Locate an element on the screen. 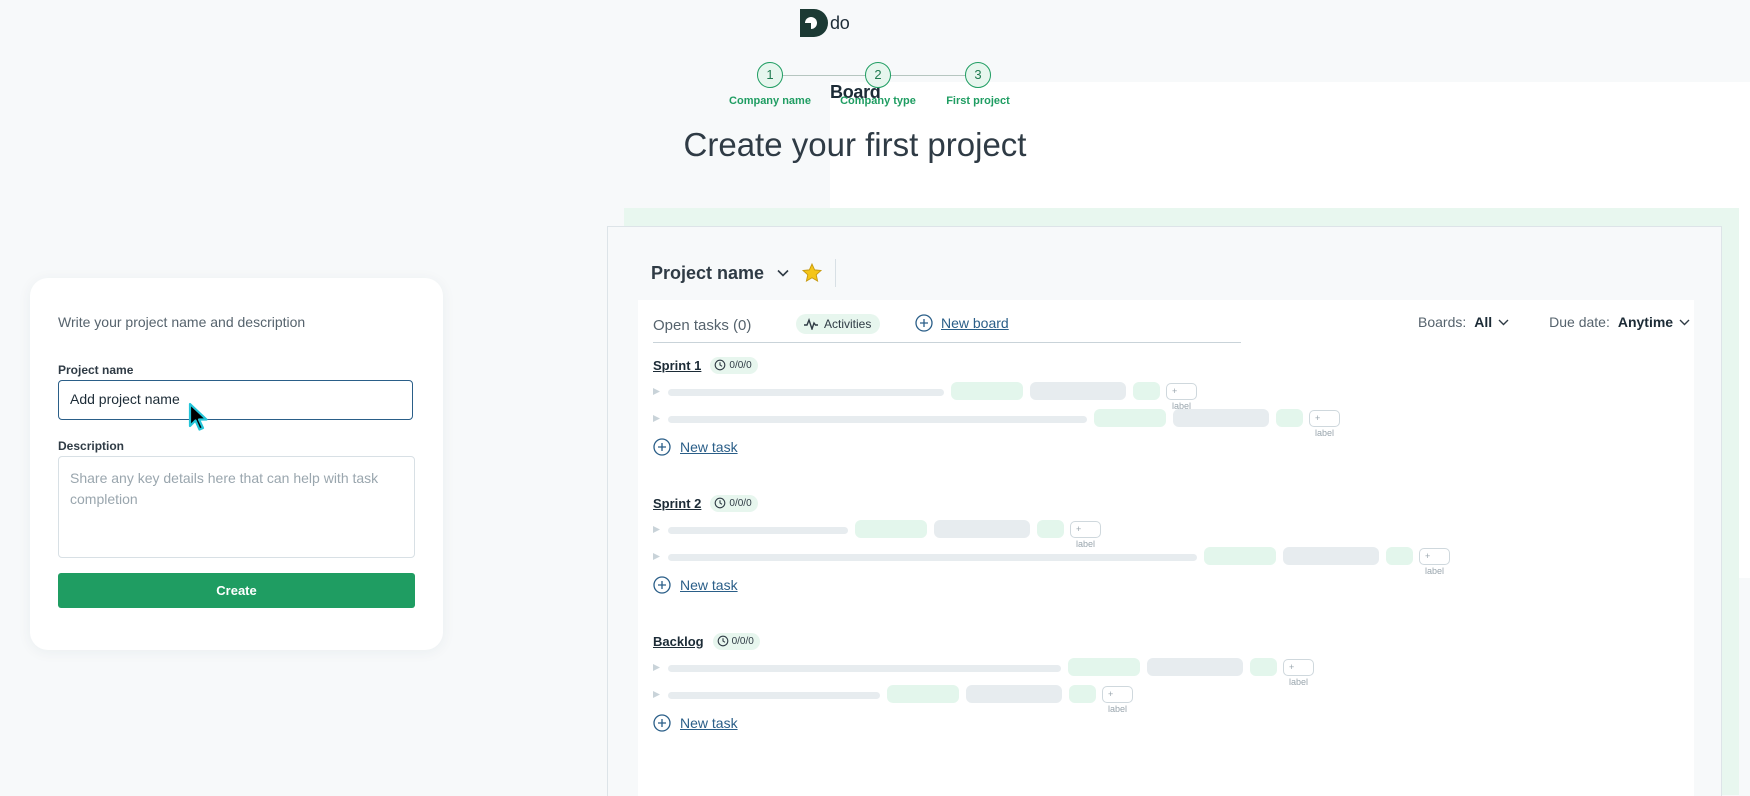 The image size is (1750, 796). board-filters: Boards: All Due date: Anytime is located at coordinates (1554, 322).